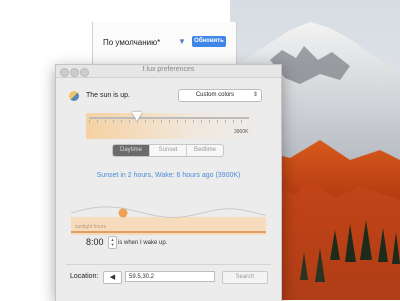 Image resolution: width=400 pixels, height=301 pixels. I want to click on color-mode-select: Custom colors ⇕, so click(220, 95).